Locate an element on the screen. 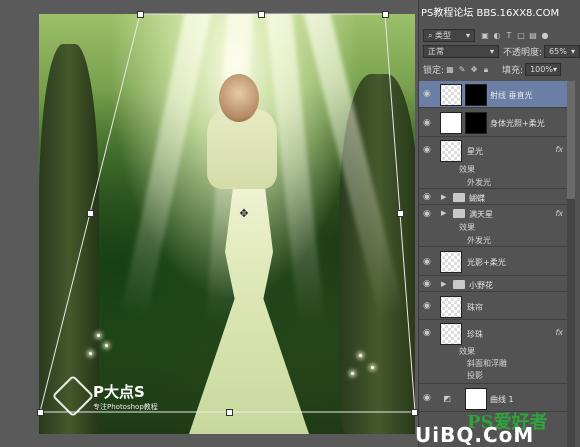  filter-row: ⌕ 类型 ▾ ▣ ◐ T ▢ ▤ ● is located at coordinates (499, 35).